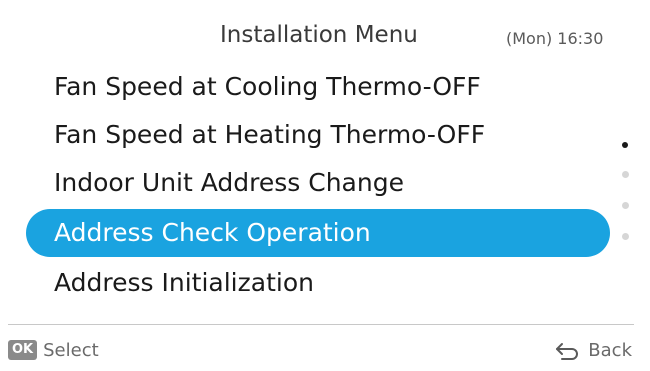  Describe the element at coordinates (555, 38) in the screenshot. I see `clock-readout: (Mon) 16:30` at that location.